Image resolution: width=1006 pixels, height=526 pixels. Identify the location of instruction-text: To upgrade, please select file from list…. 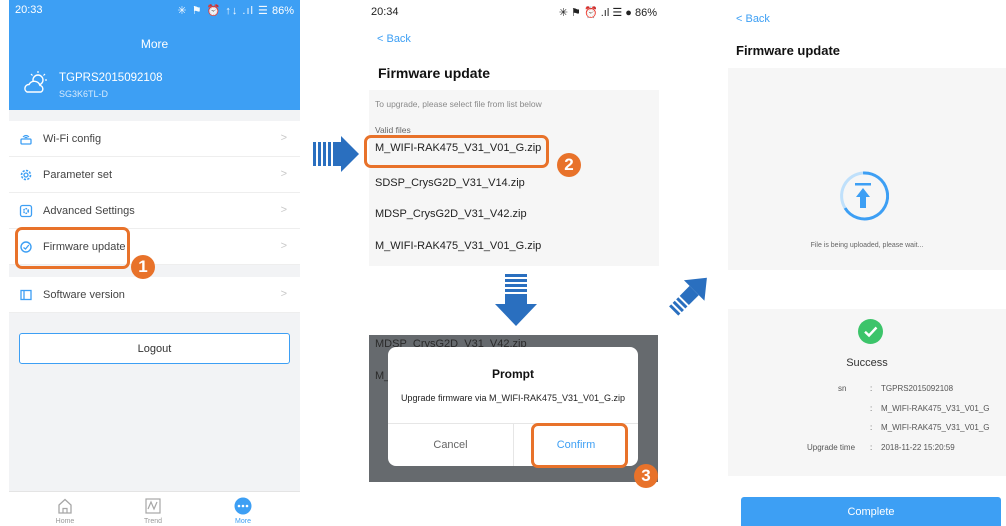
(458, 104).